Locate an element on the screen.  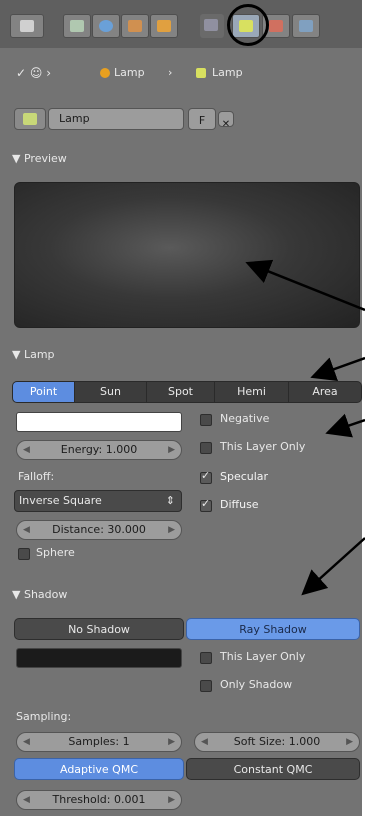
render-layers-icon is located at coordinates (27, 26).